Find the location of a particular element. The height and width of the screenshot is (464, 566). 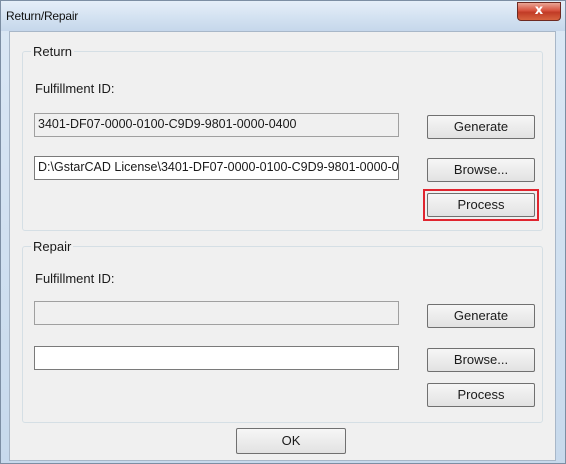

process-highlight-box is located at coordinates (481, 205).